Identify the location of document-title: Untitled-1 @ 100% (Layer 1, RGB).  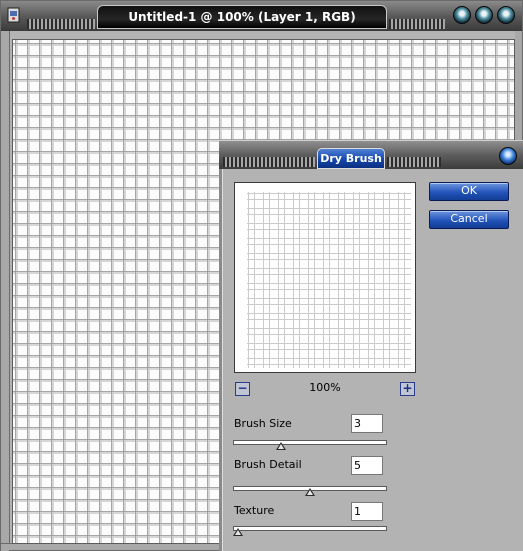
(242, 17).